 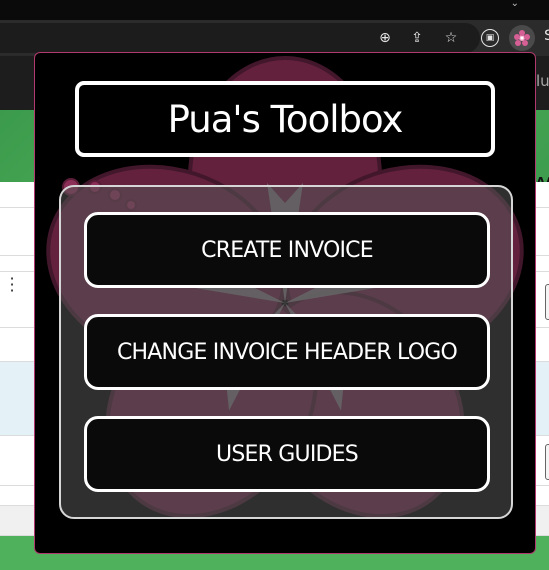 I want to click on browser-toolbar: ⊕ ⇪ ☆ ▣ S, so click(x=274, y=38).